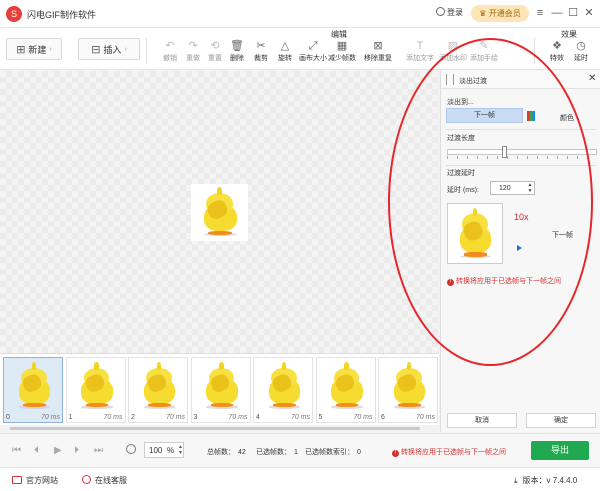 The image size is (600, 491). I want to click on next-frame-icon: ⏵, so click(76, 450).